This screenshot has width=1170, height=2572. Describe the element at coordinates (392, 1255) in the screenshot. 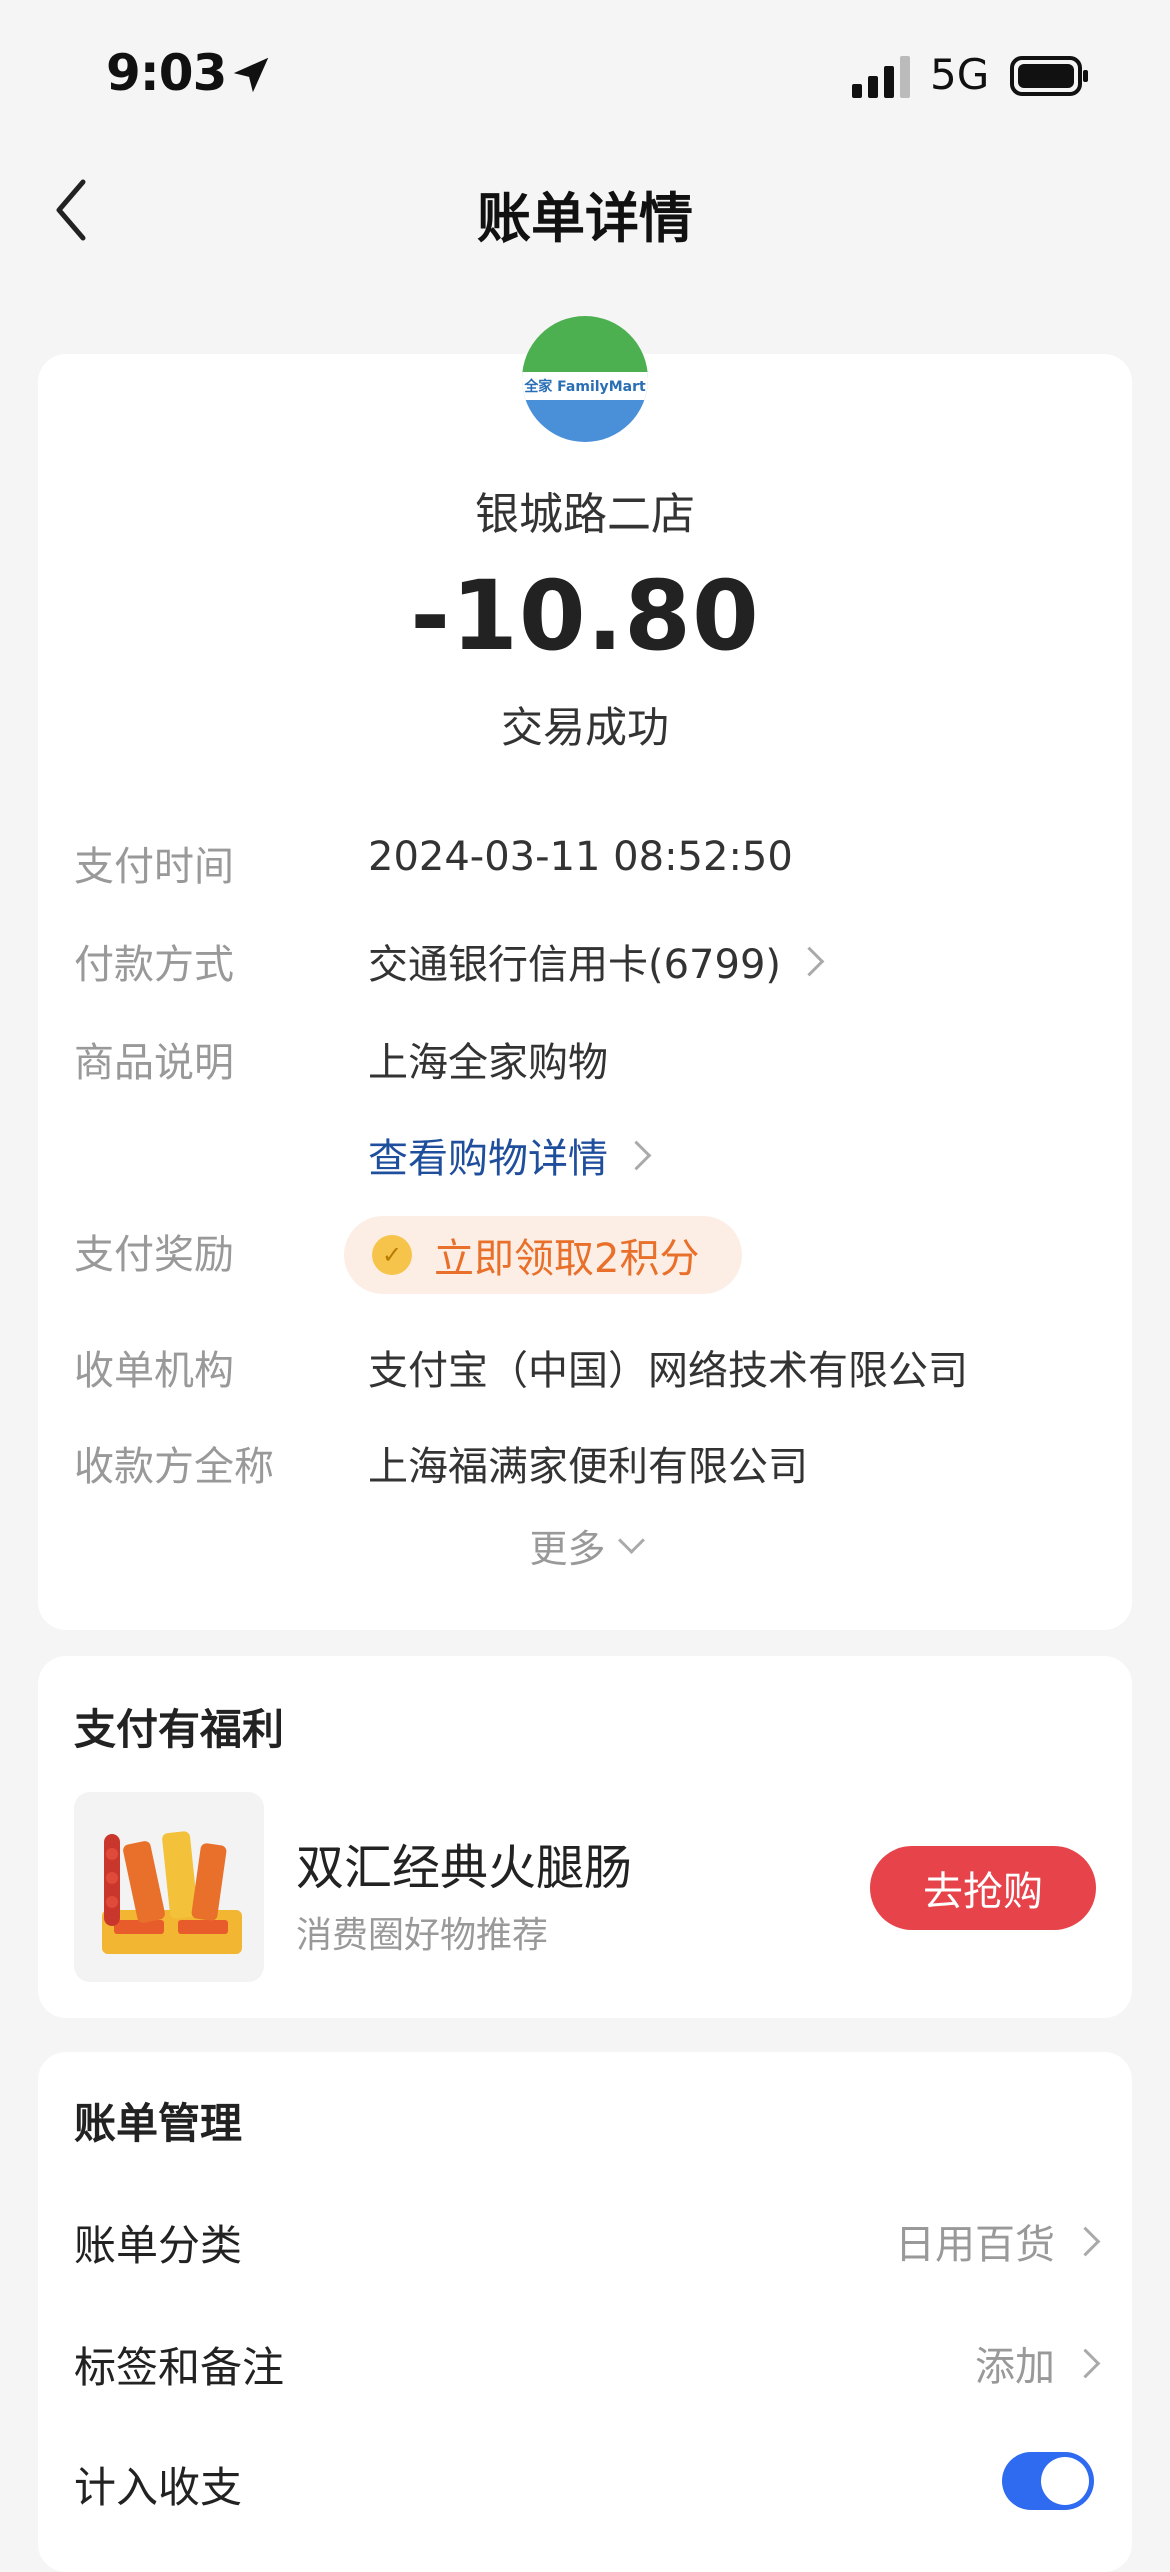

I see `points-coin-icon: ✓` at that location.